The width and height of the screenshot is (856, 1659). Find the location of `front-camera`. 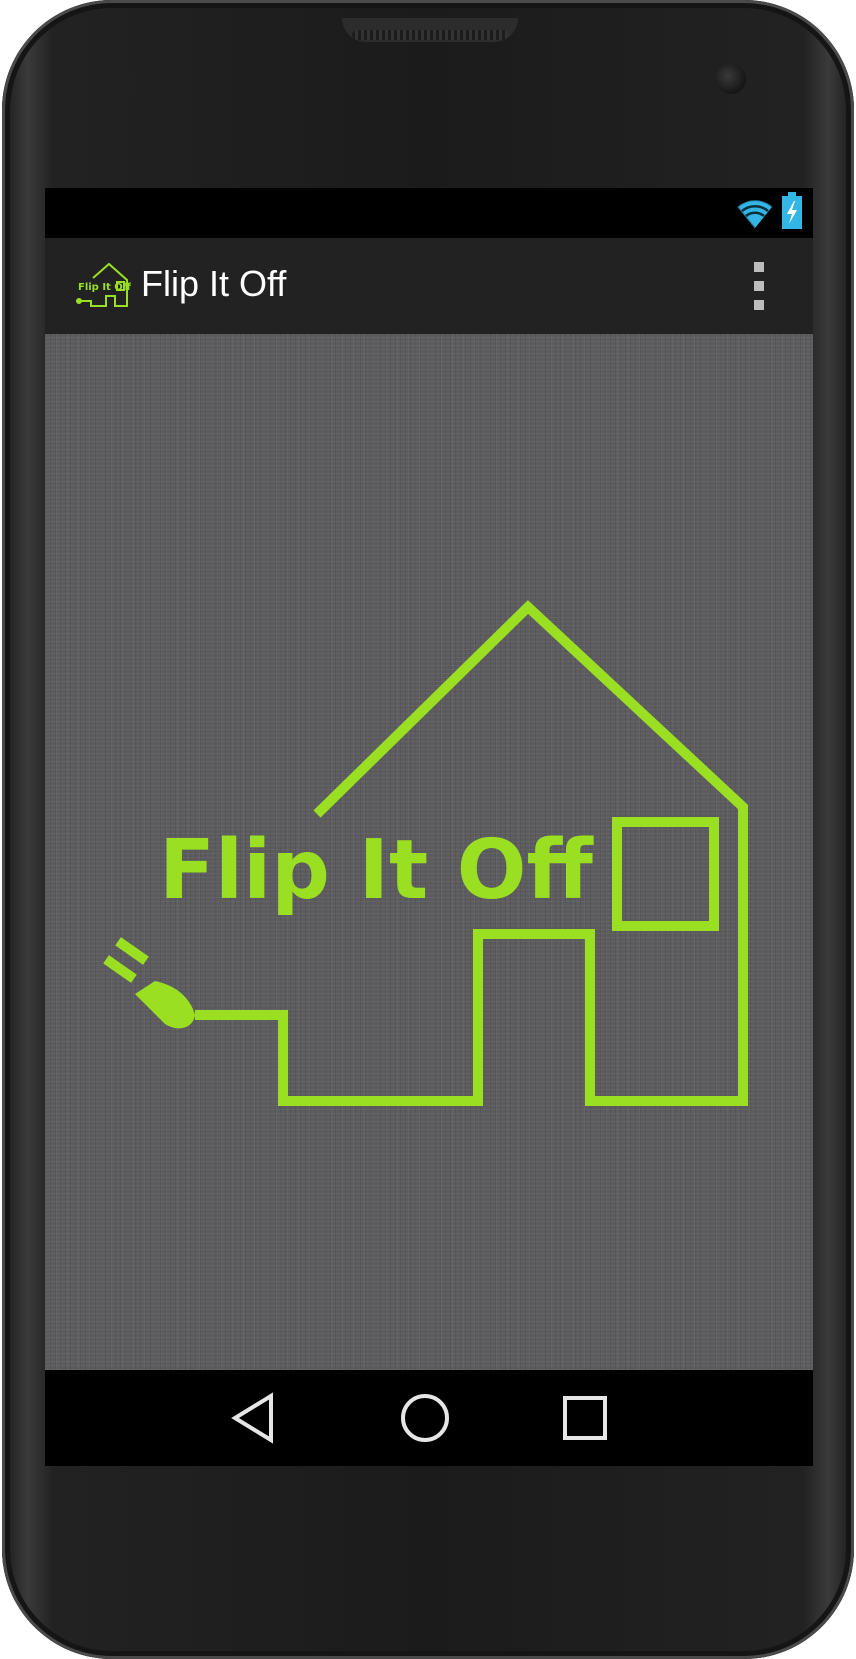

front-camera is located at coordinates (731, 79).